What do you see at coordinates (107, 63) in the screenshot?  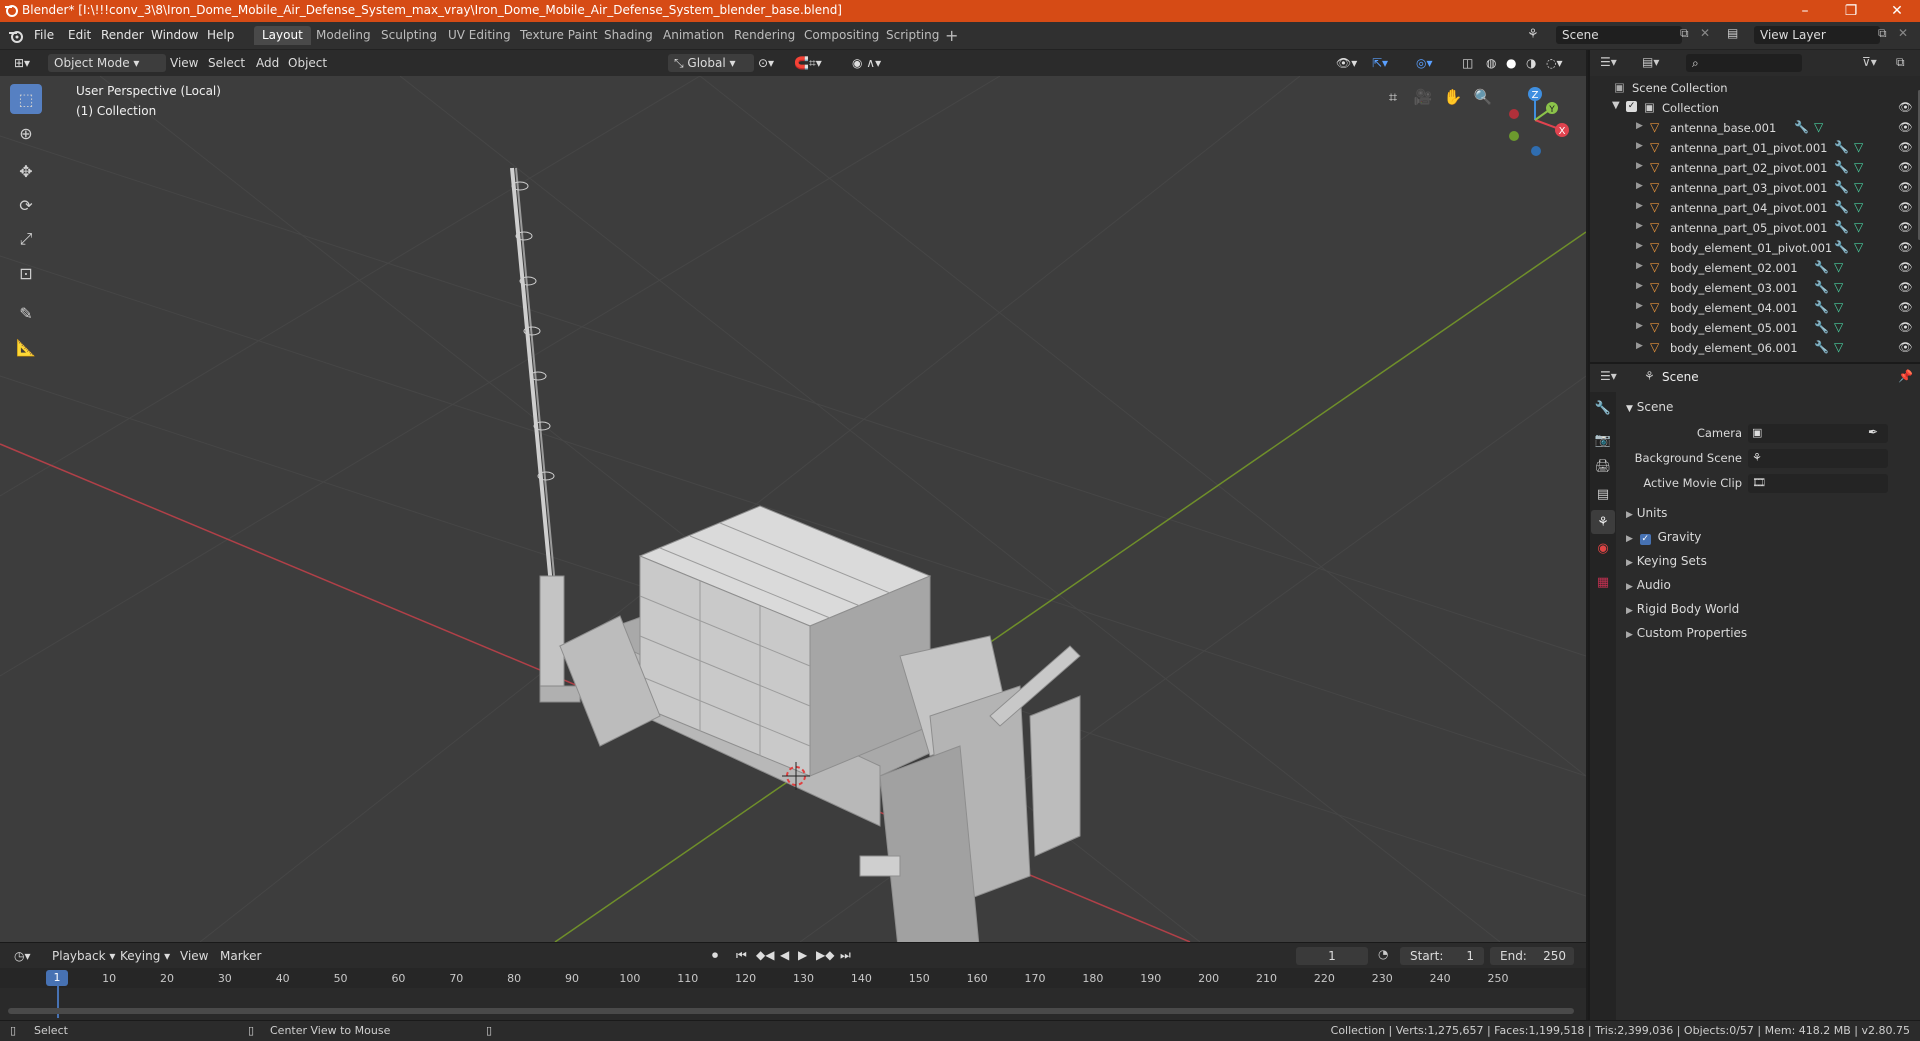 I see `mode-dropdown: Object Mode ▾` at bounding box center [107, 63].